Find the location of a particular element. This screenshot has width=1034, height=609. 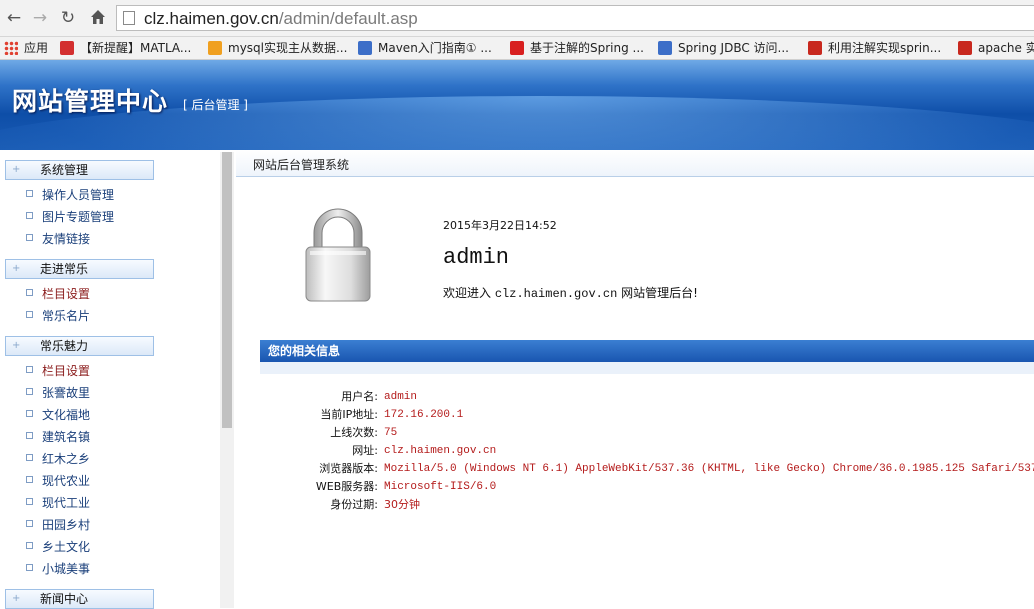

menu-item: 文化福地 is located at coordinates (58, 415).